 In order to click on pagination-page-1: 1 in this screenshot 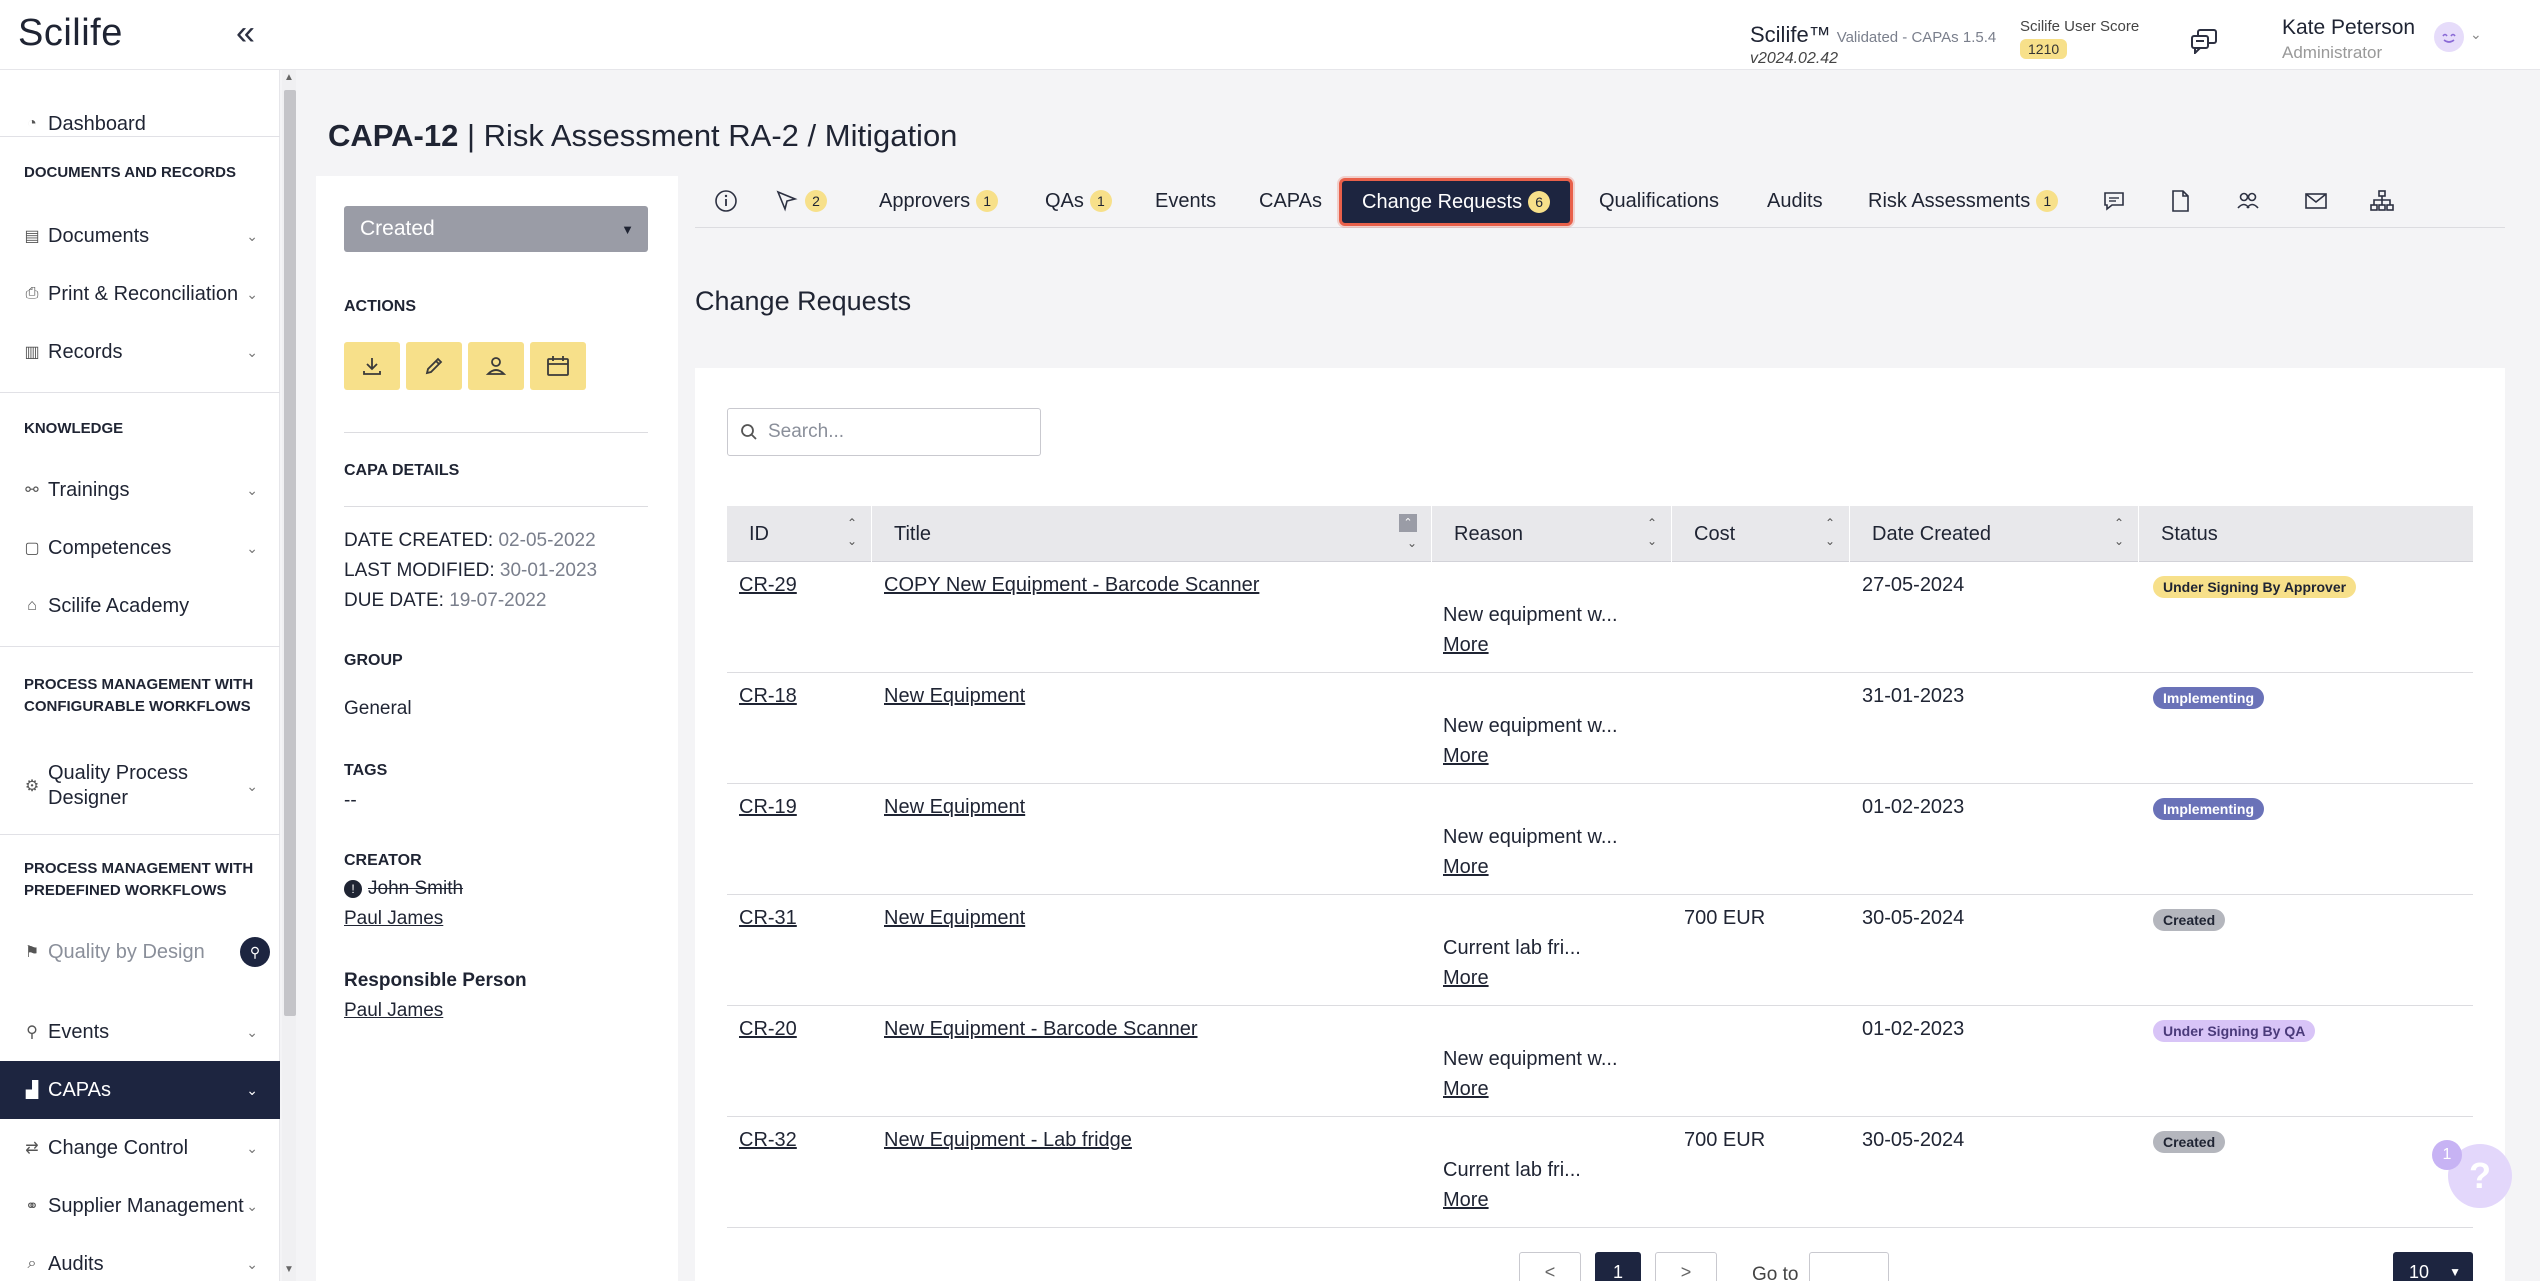, I will do `click(1618, 1266)`.